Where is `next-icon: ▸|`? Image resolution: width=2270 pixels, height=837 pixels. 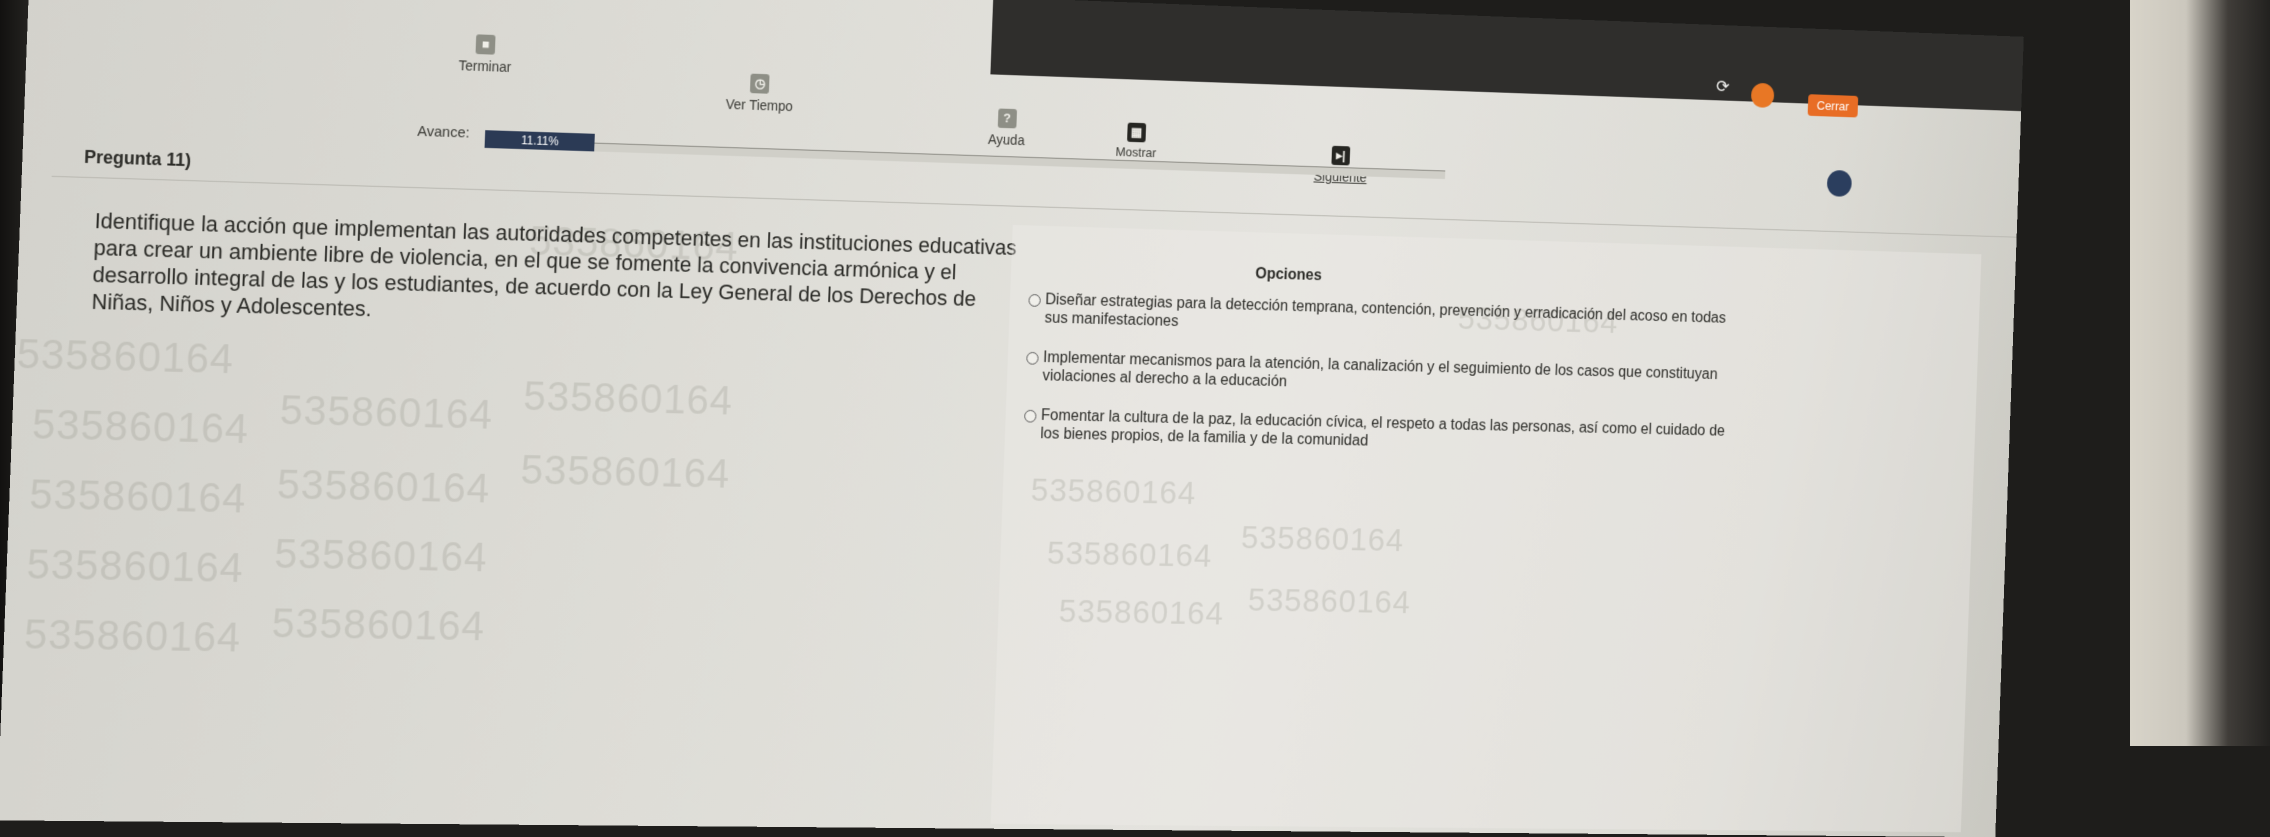 next-icon: ▸| is located at coordinates (1341, 155).